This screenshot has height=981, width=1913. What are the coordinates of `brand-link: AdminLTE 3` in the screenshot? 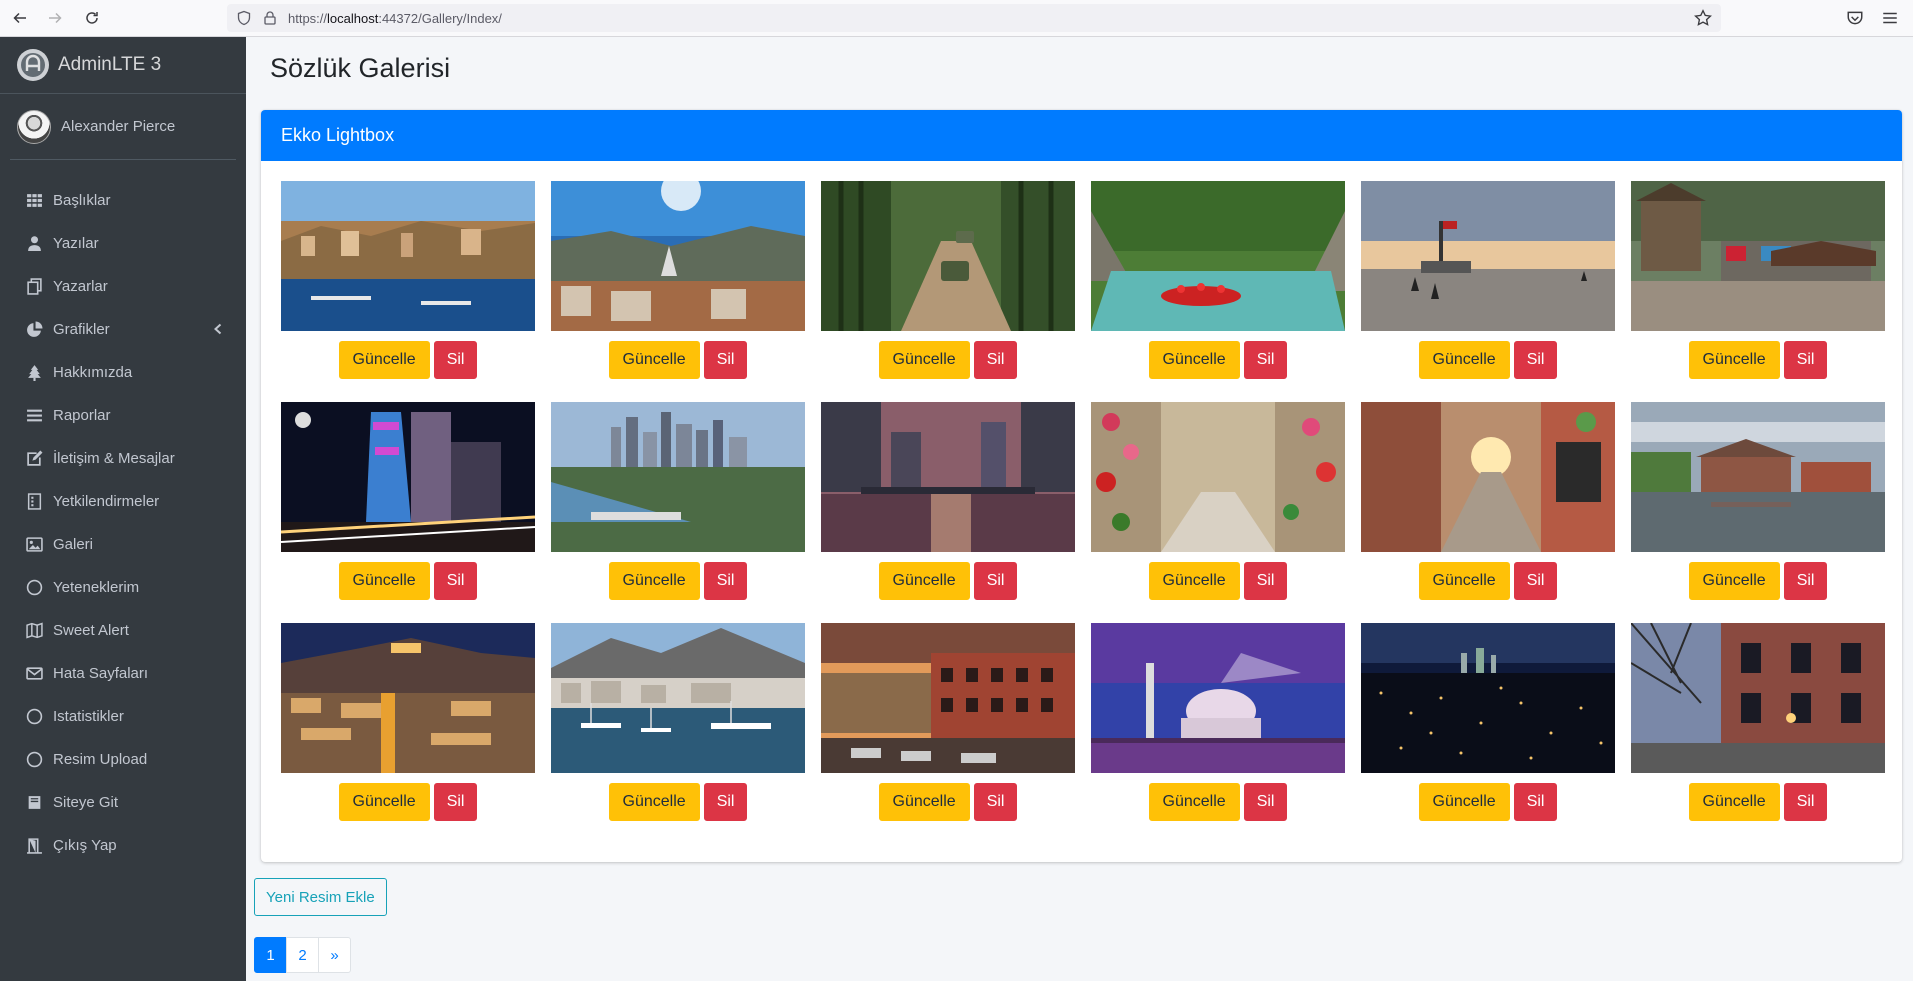 It's located at (123, 65).